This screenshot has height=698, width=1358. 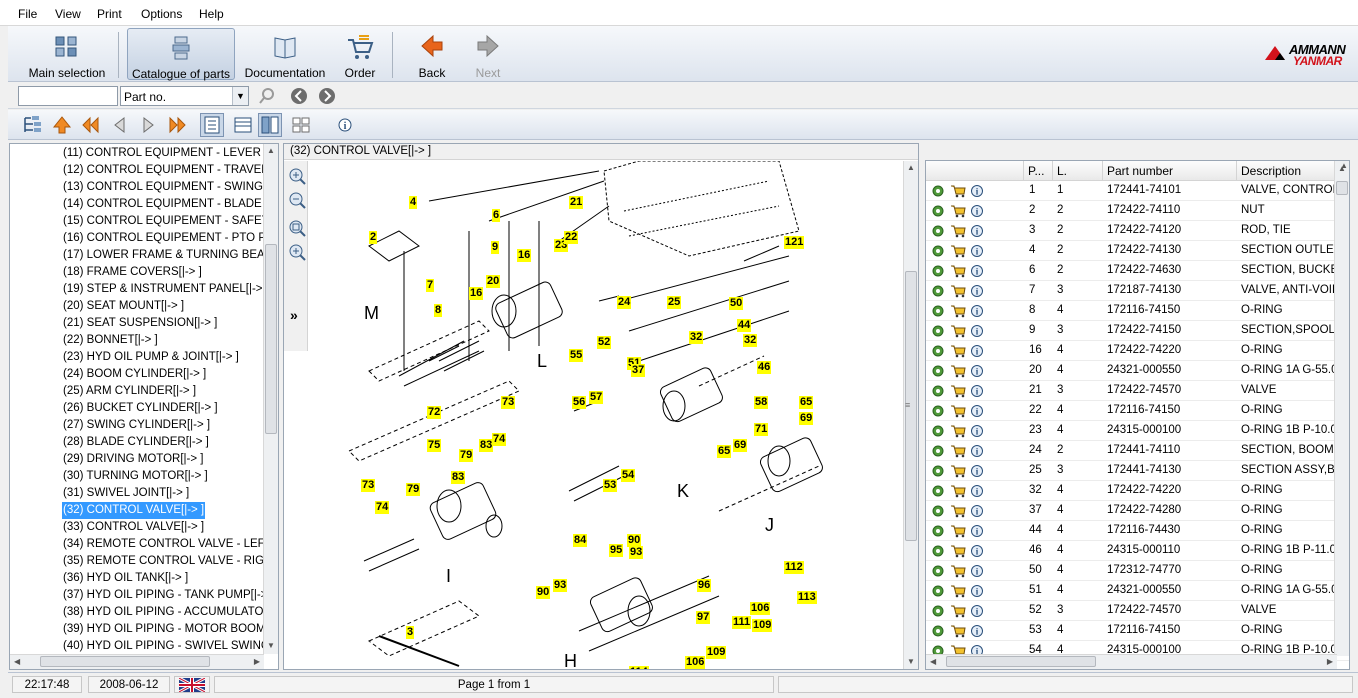 I want to click on callout-label: 93, so click(x=636, y=552).